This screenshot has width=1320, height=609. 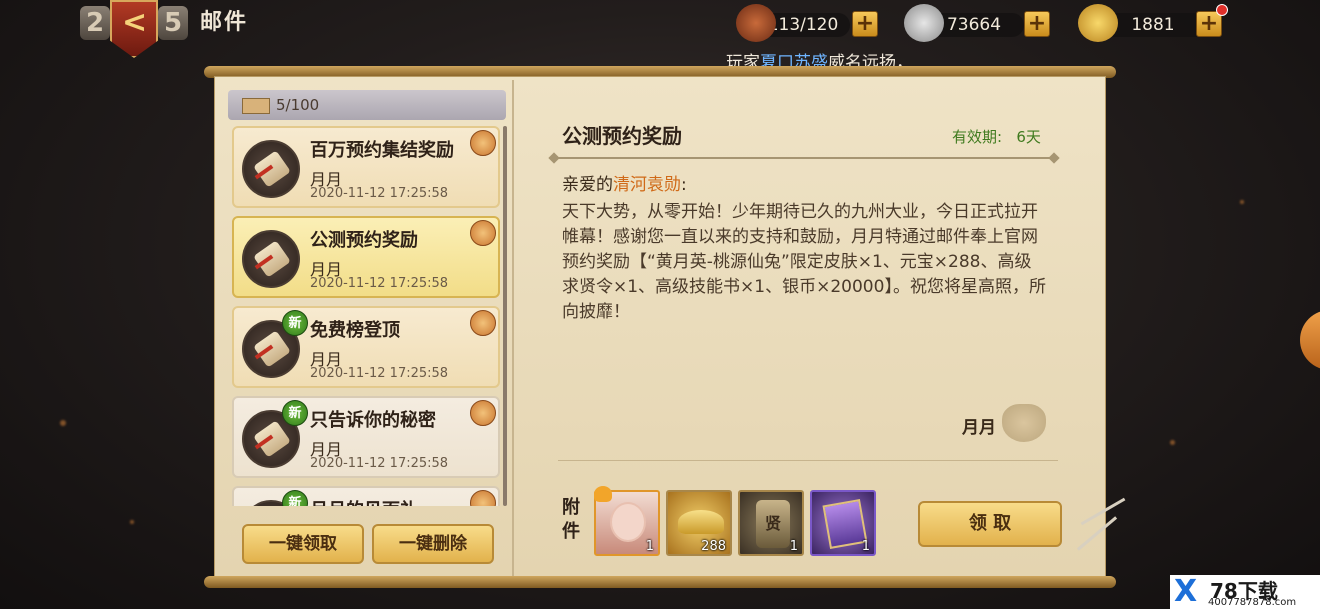 What do you see at coordinates (571, 519) in the screenshot?
I see `attachments-label: 附件` at bounding box center [571, 519].